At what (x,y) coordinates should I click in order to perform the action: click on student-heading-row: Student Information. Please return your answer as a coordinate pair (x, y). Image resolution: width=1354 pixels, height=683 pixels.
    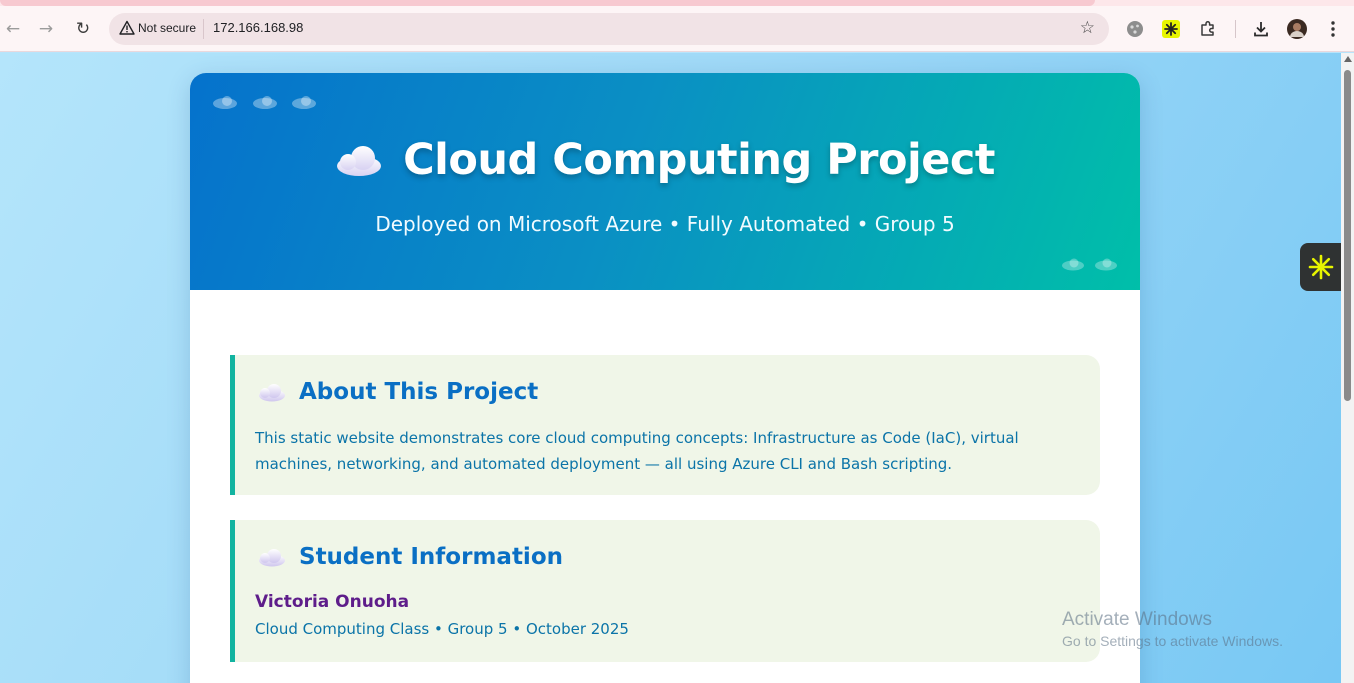
    Looking at the image, I should click on (410, 557).